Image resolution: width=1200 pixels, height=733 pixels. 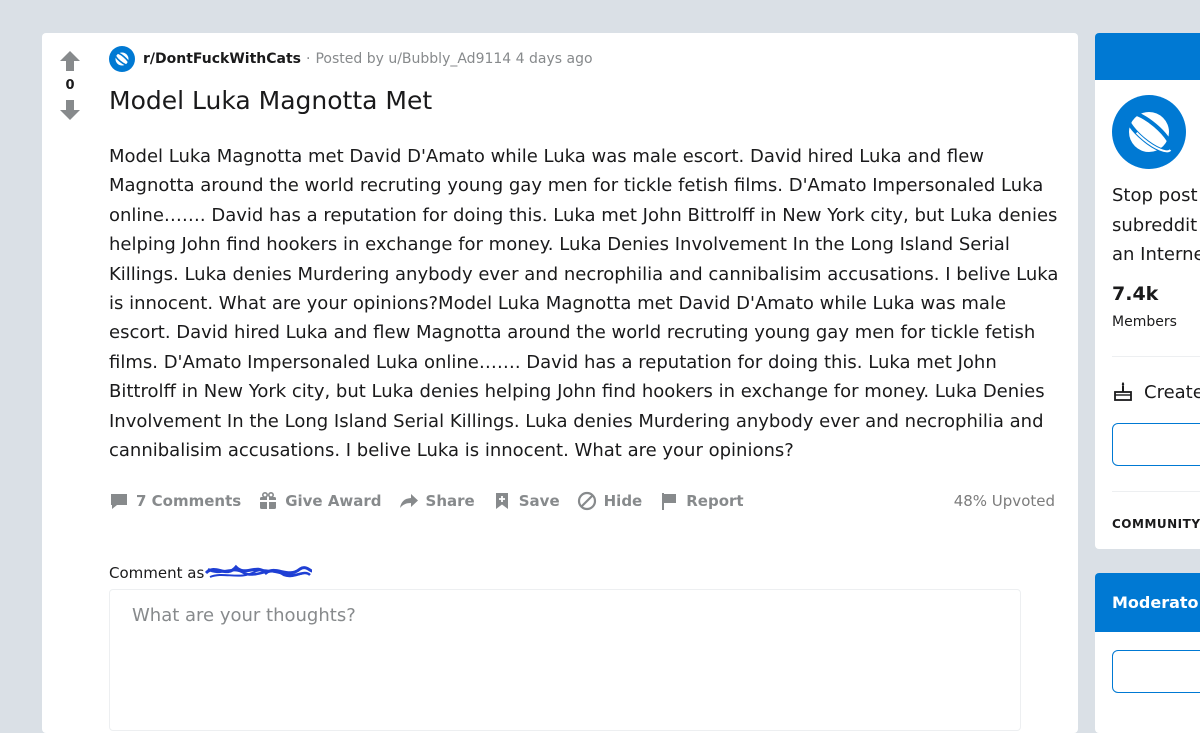 What do you see at coordinates (1156, 671) in the screenshot?
I see `message-mods-button` at bounding box center [1156, 671].